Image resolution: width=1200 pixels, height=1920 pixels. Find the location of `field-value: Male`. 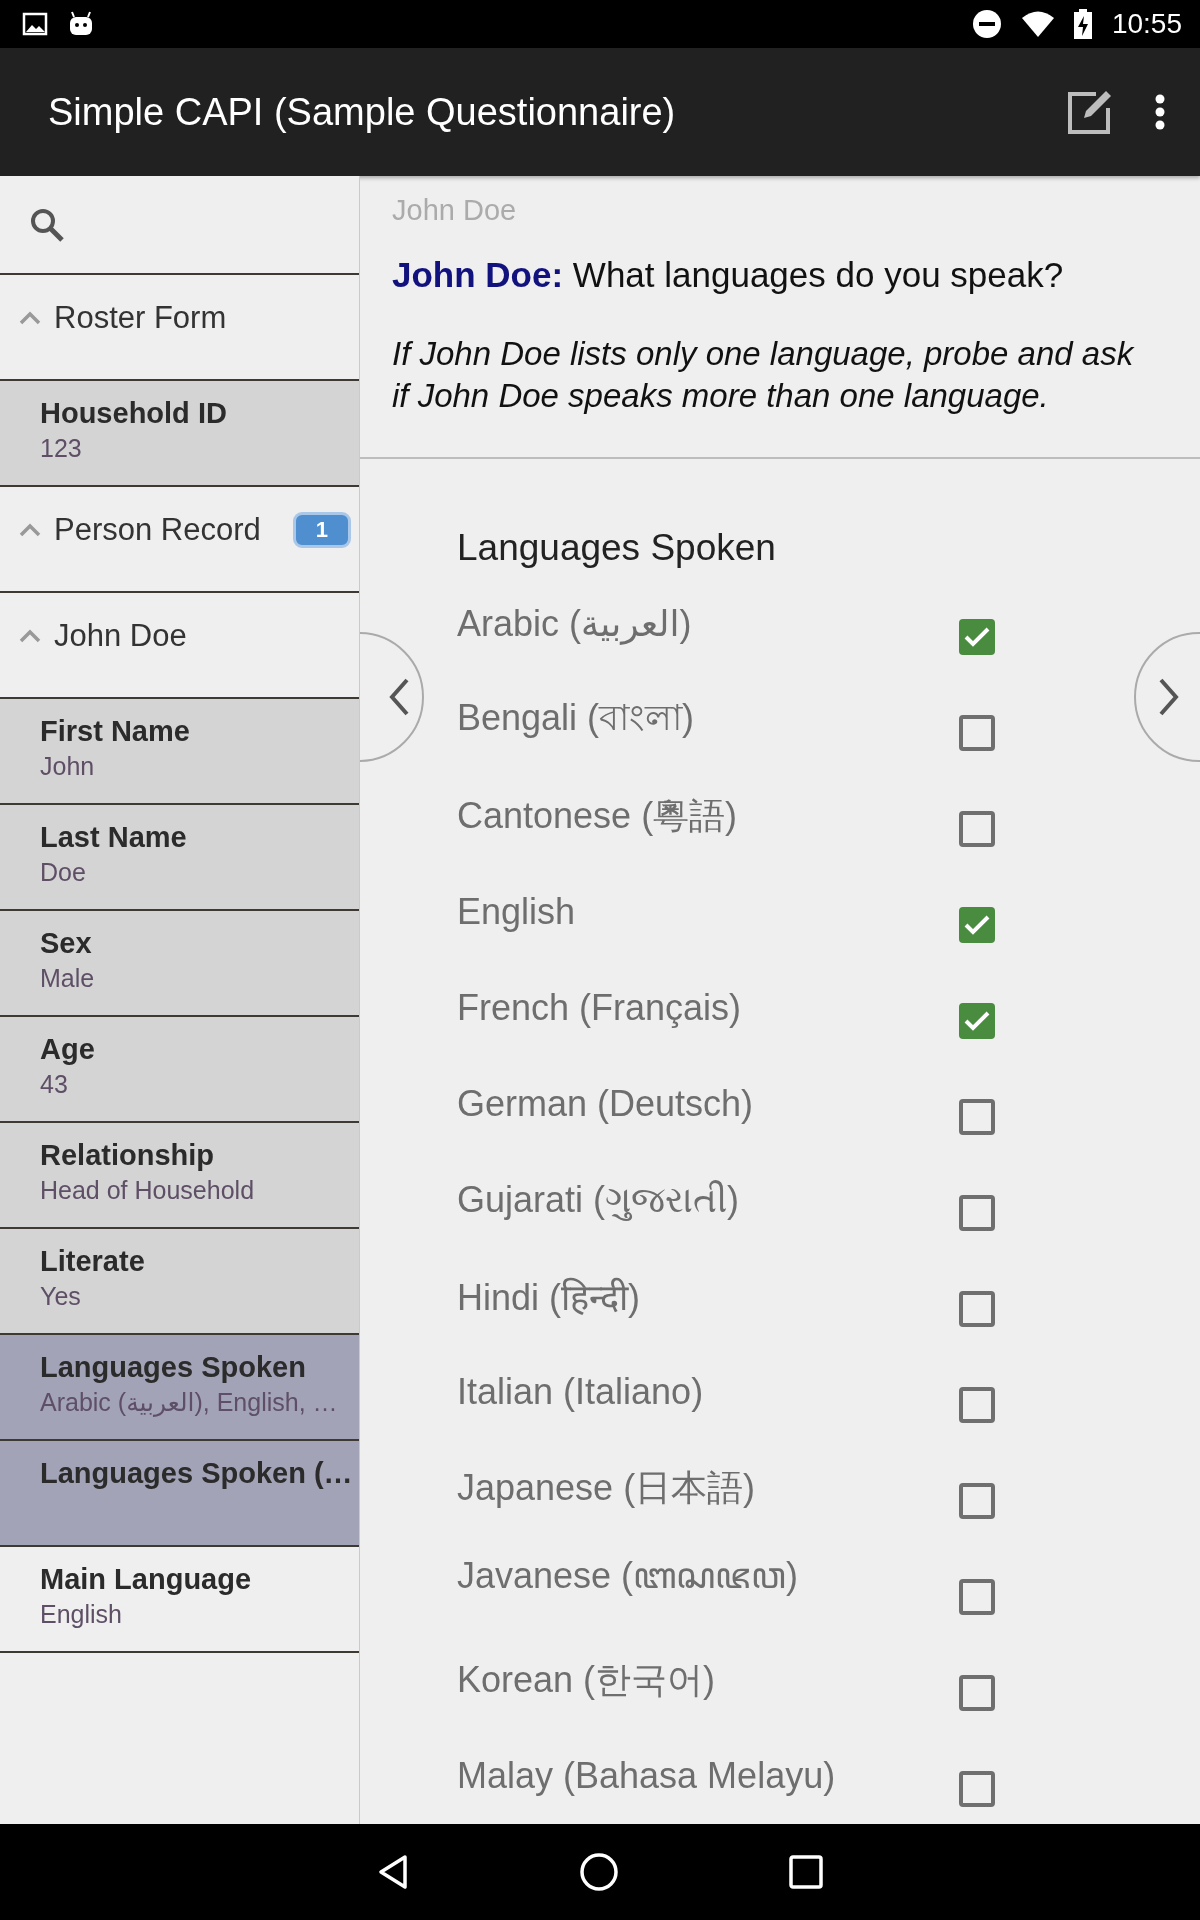

field-value: Male is located at coordinates (68, 978).